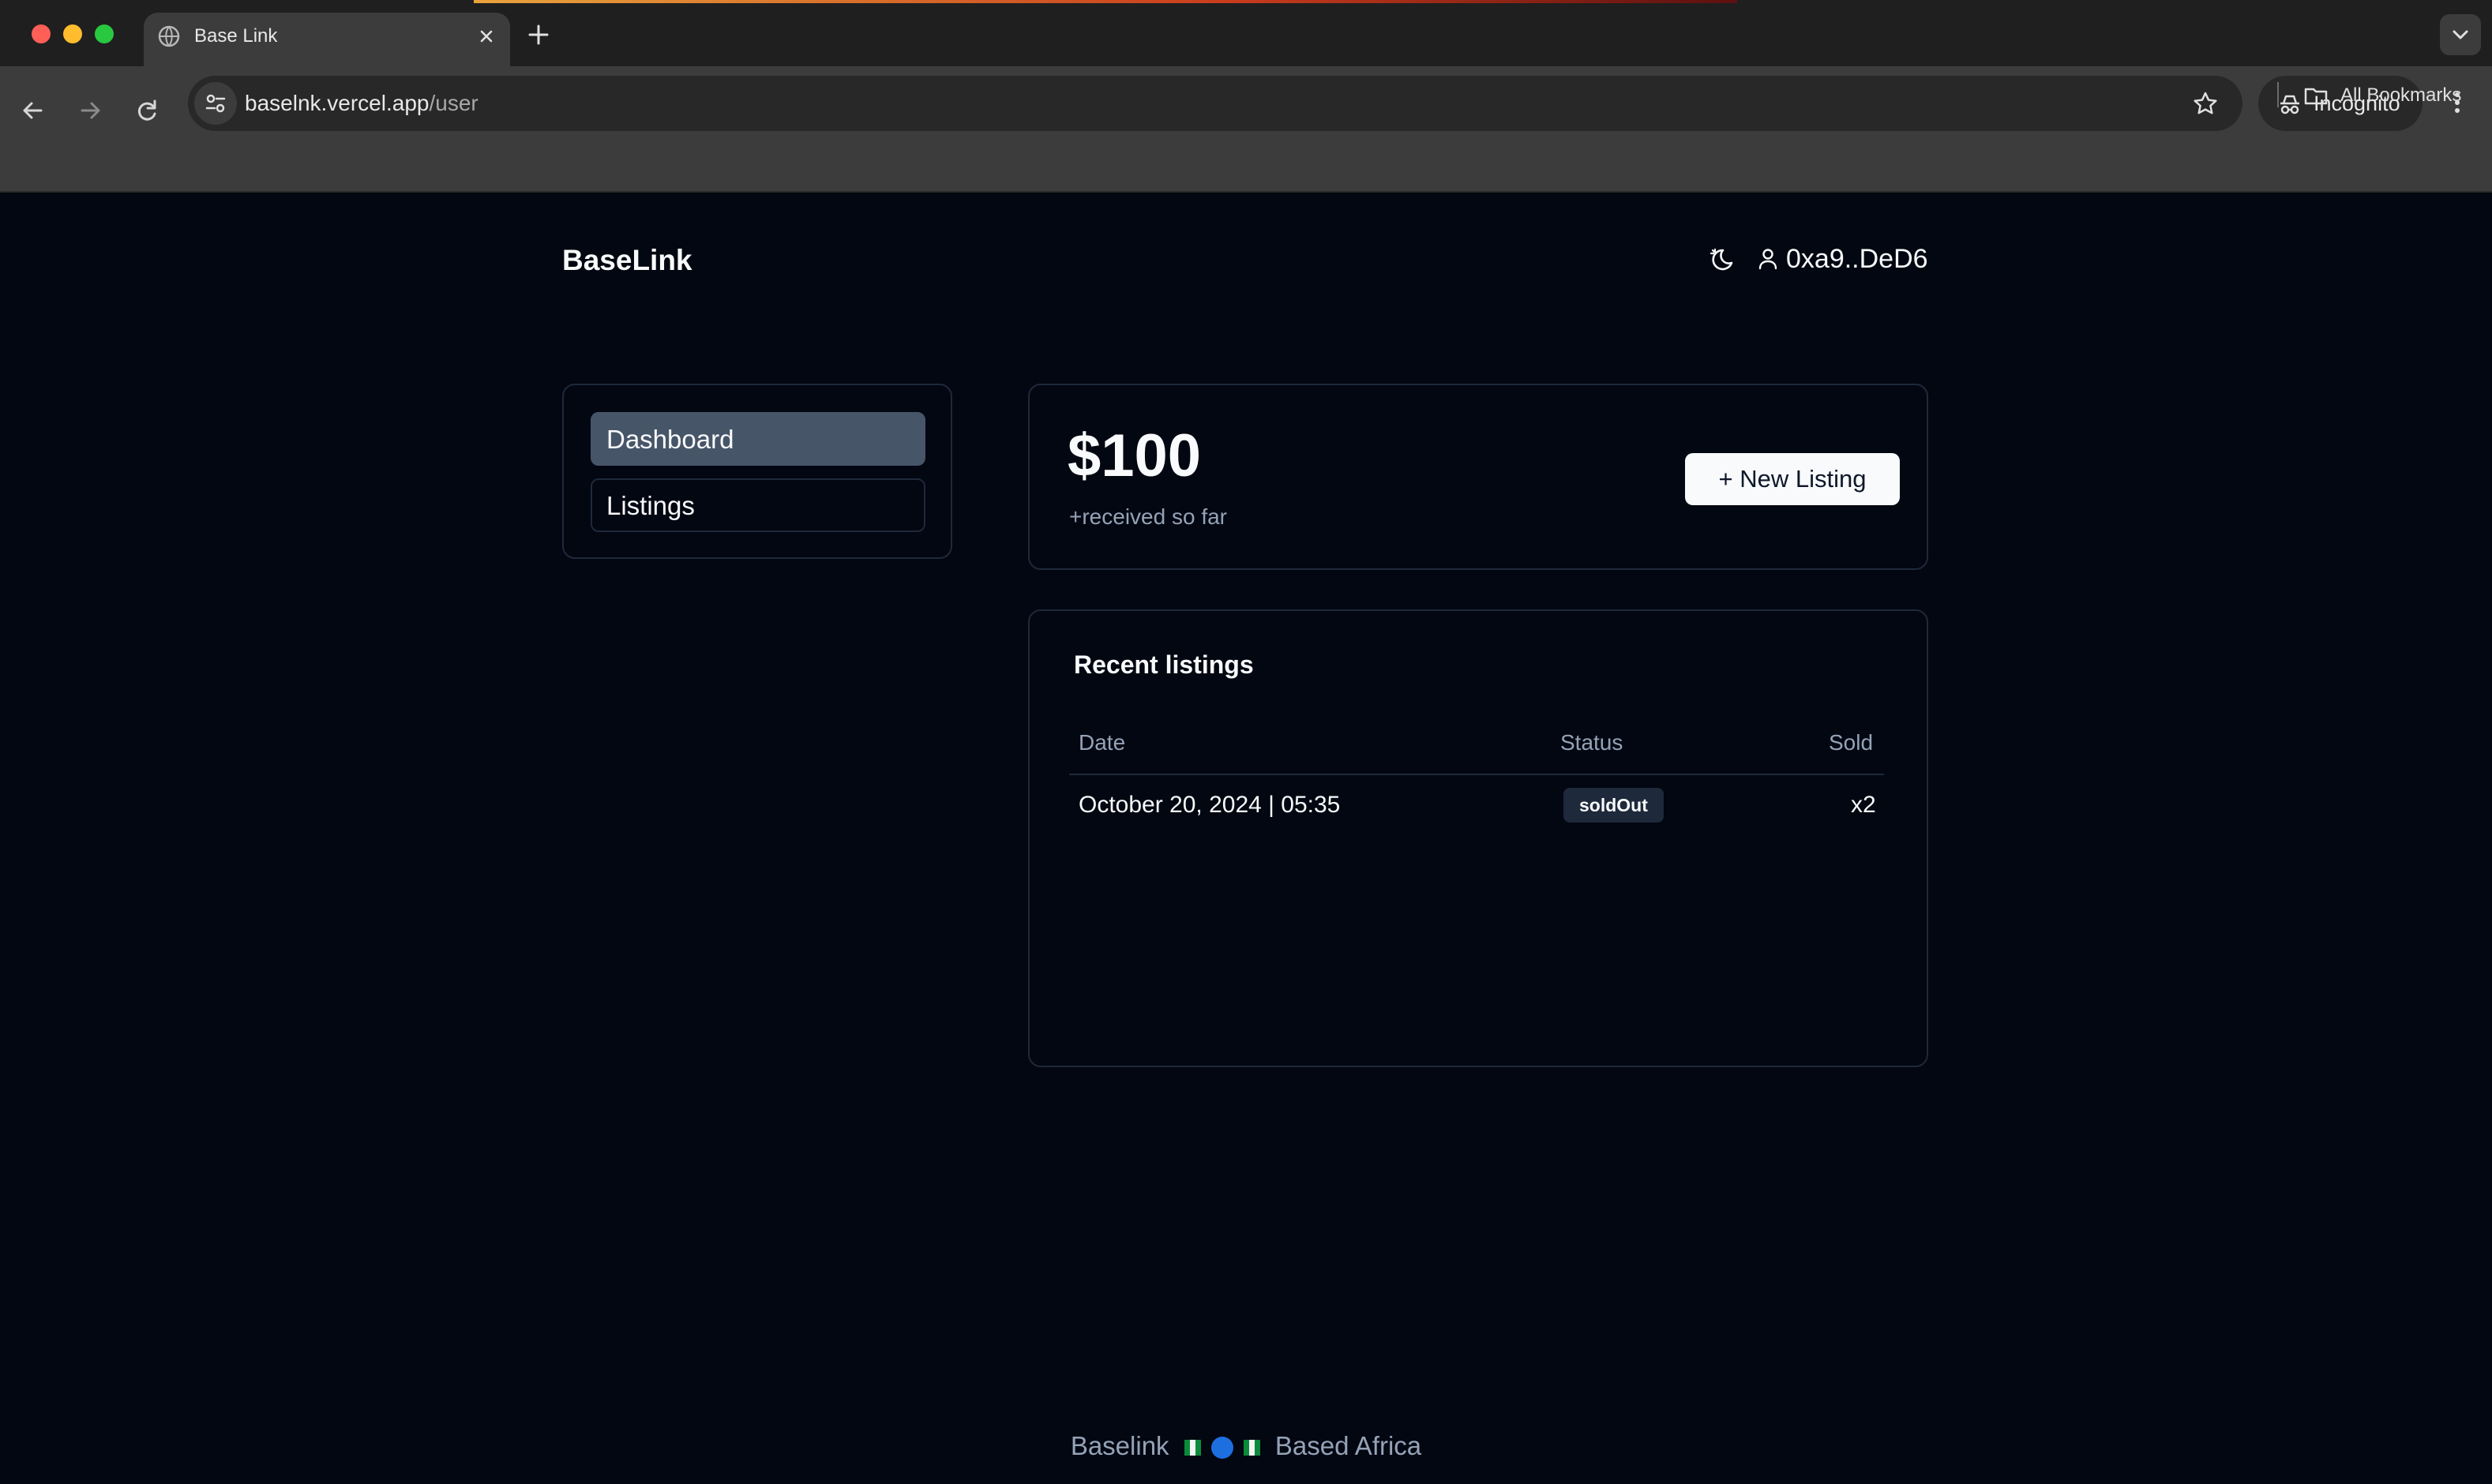  I want to click on tab-title: Base Link, so click(236, 36).